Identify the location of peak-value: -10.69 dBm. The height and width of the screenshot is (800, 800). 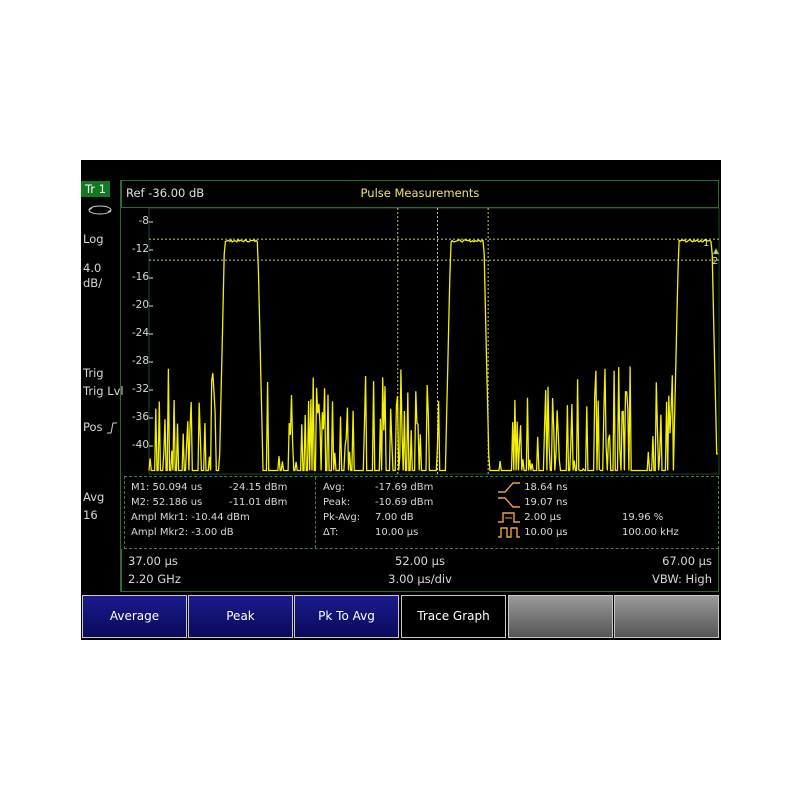
(404, 502).